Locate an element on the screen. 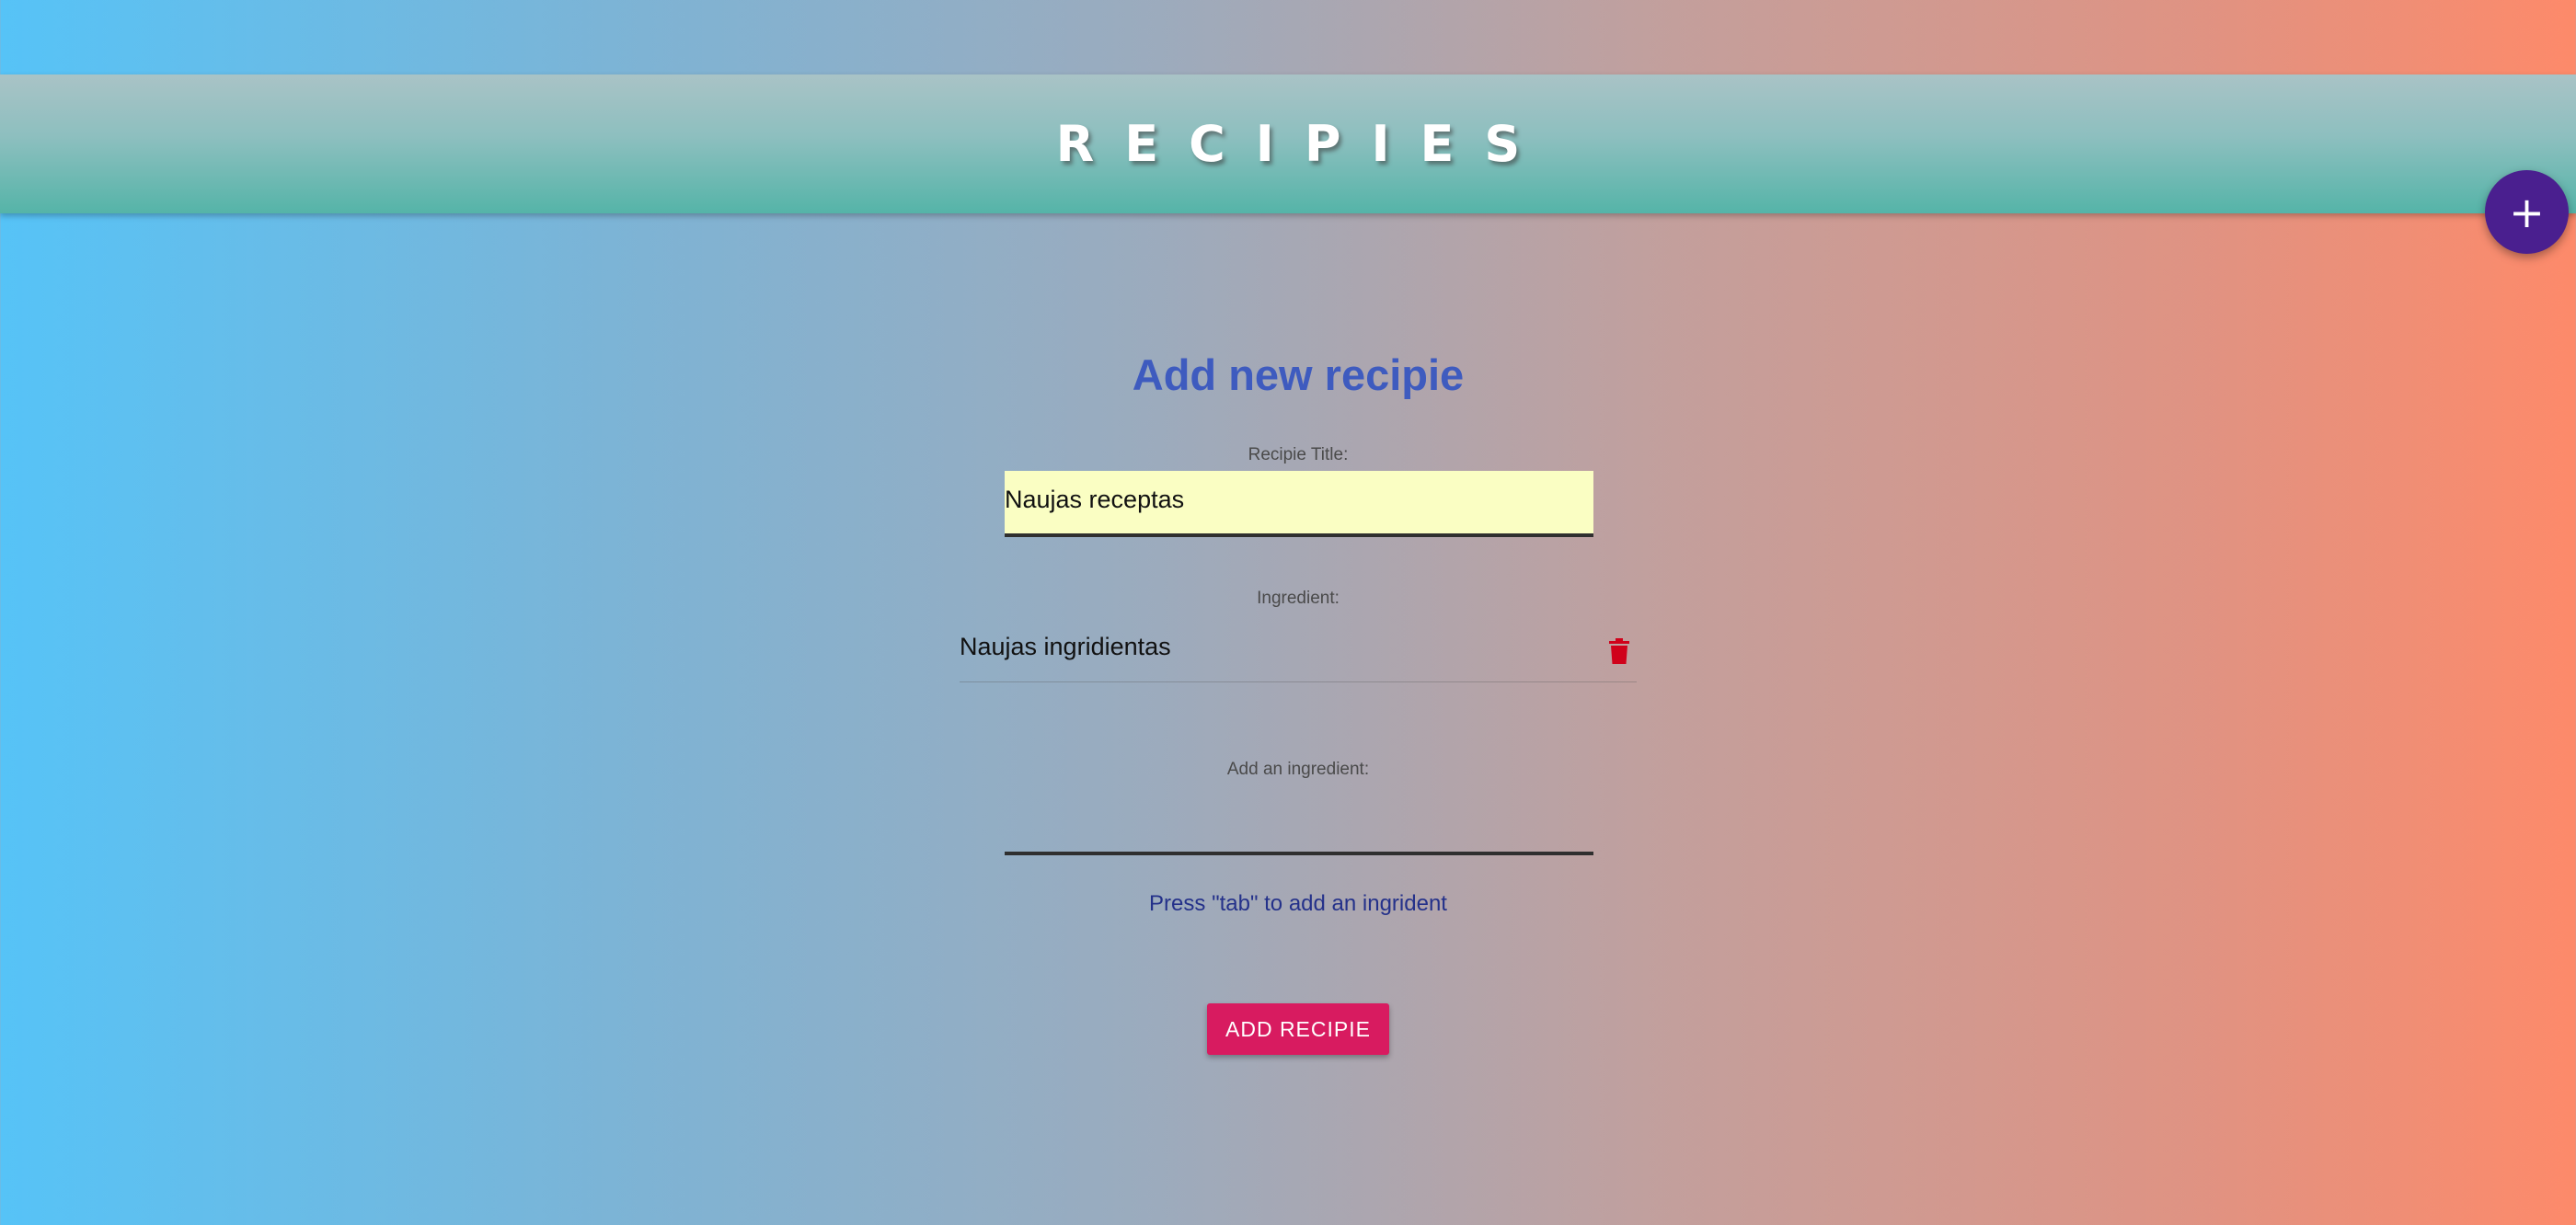 The height and width of the screenshot is (1225, 2576). ingredient-name: Naujas ingridientas is located at coordinates (1065, 646).